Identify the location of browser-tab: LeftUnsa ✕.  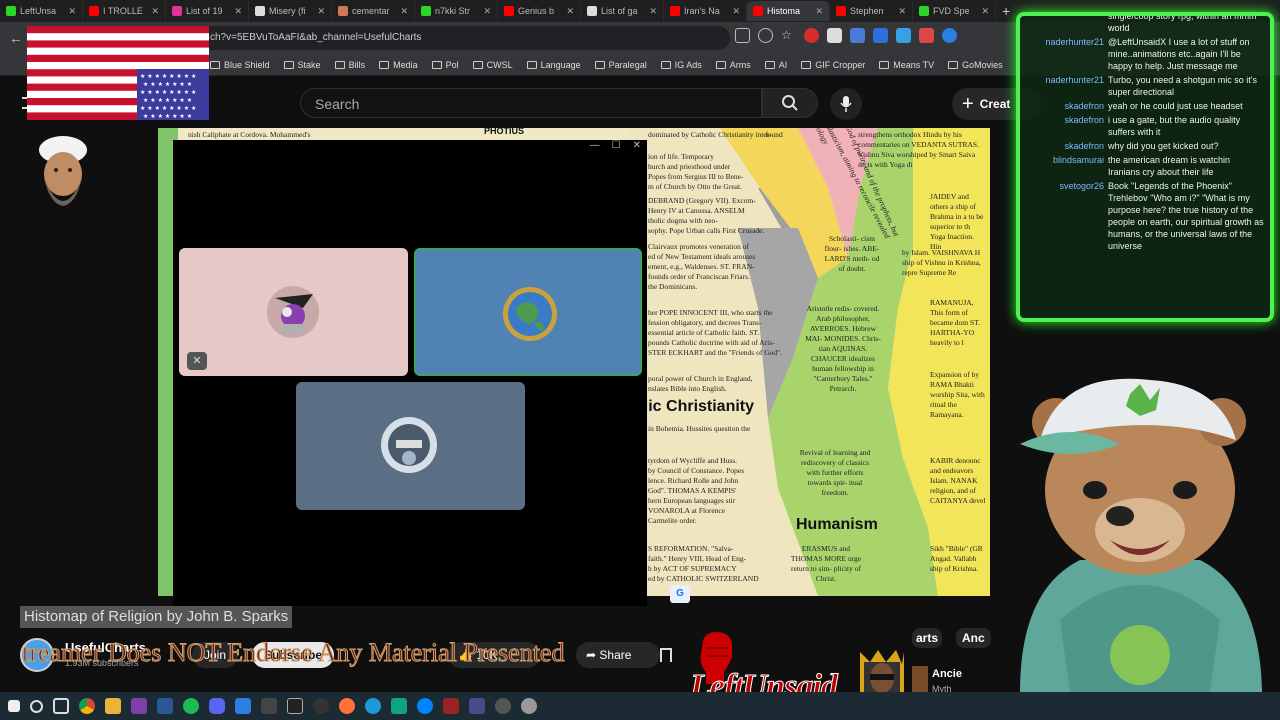
(41, 11).